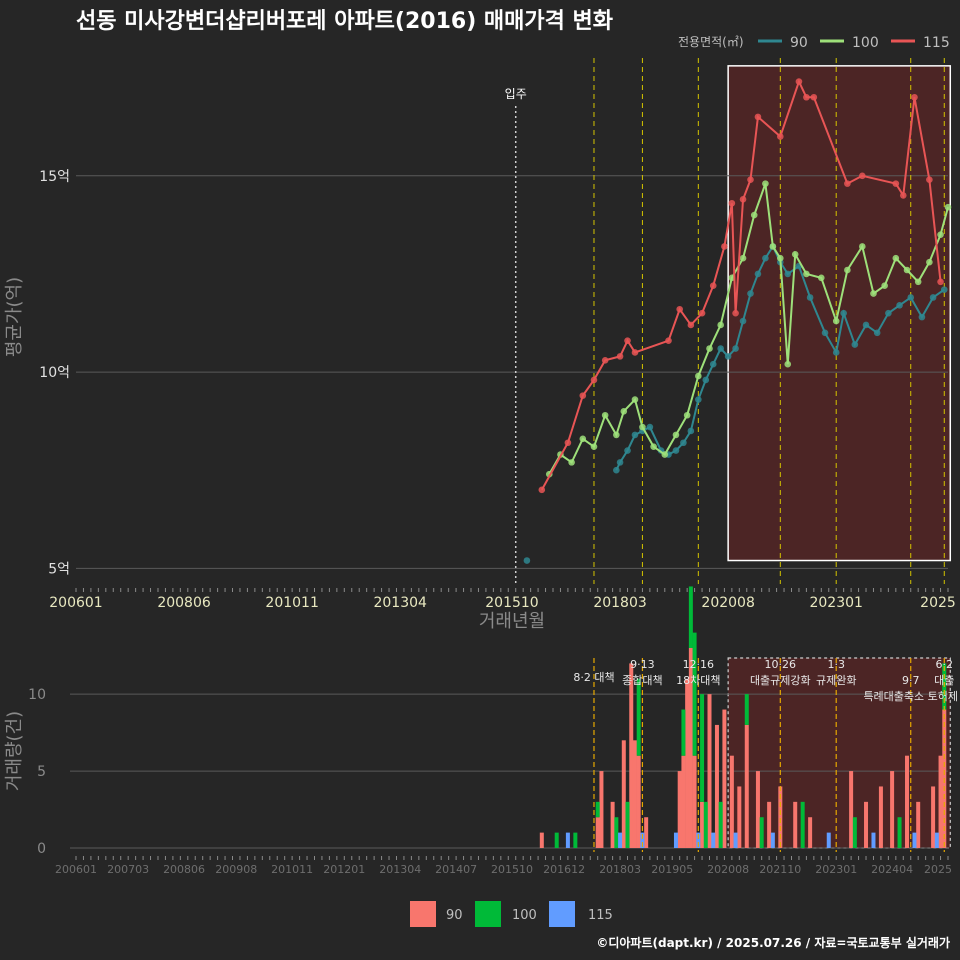 This screenshot has width=960, height=960. I want to click on price-x-tick-label: 202008, so click(727, 603).